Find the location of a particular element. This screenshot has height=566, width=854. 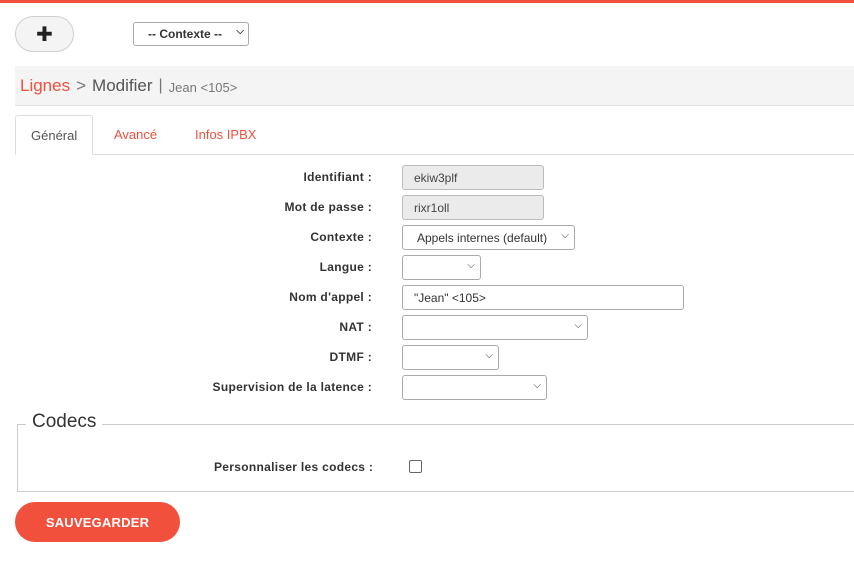

form-row-nat: NAT : ⌵ is located at coordinates (427, 328).